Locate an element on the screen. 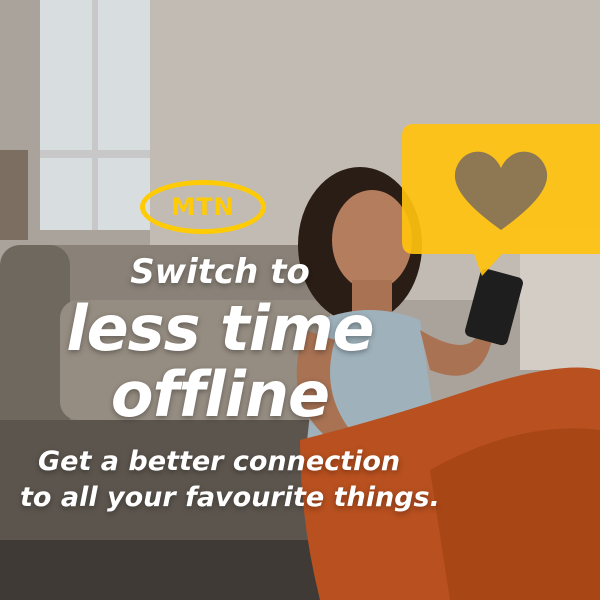  logo-text: MTN is located at coordinates (203, 207).